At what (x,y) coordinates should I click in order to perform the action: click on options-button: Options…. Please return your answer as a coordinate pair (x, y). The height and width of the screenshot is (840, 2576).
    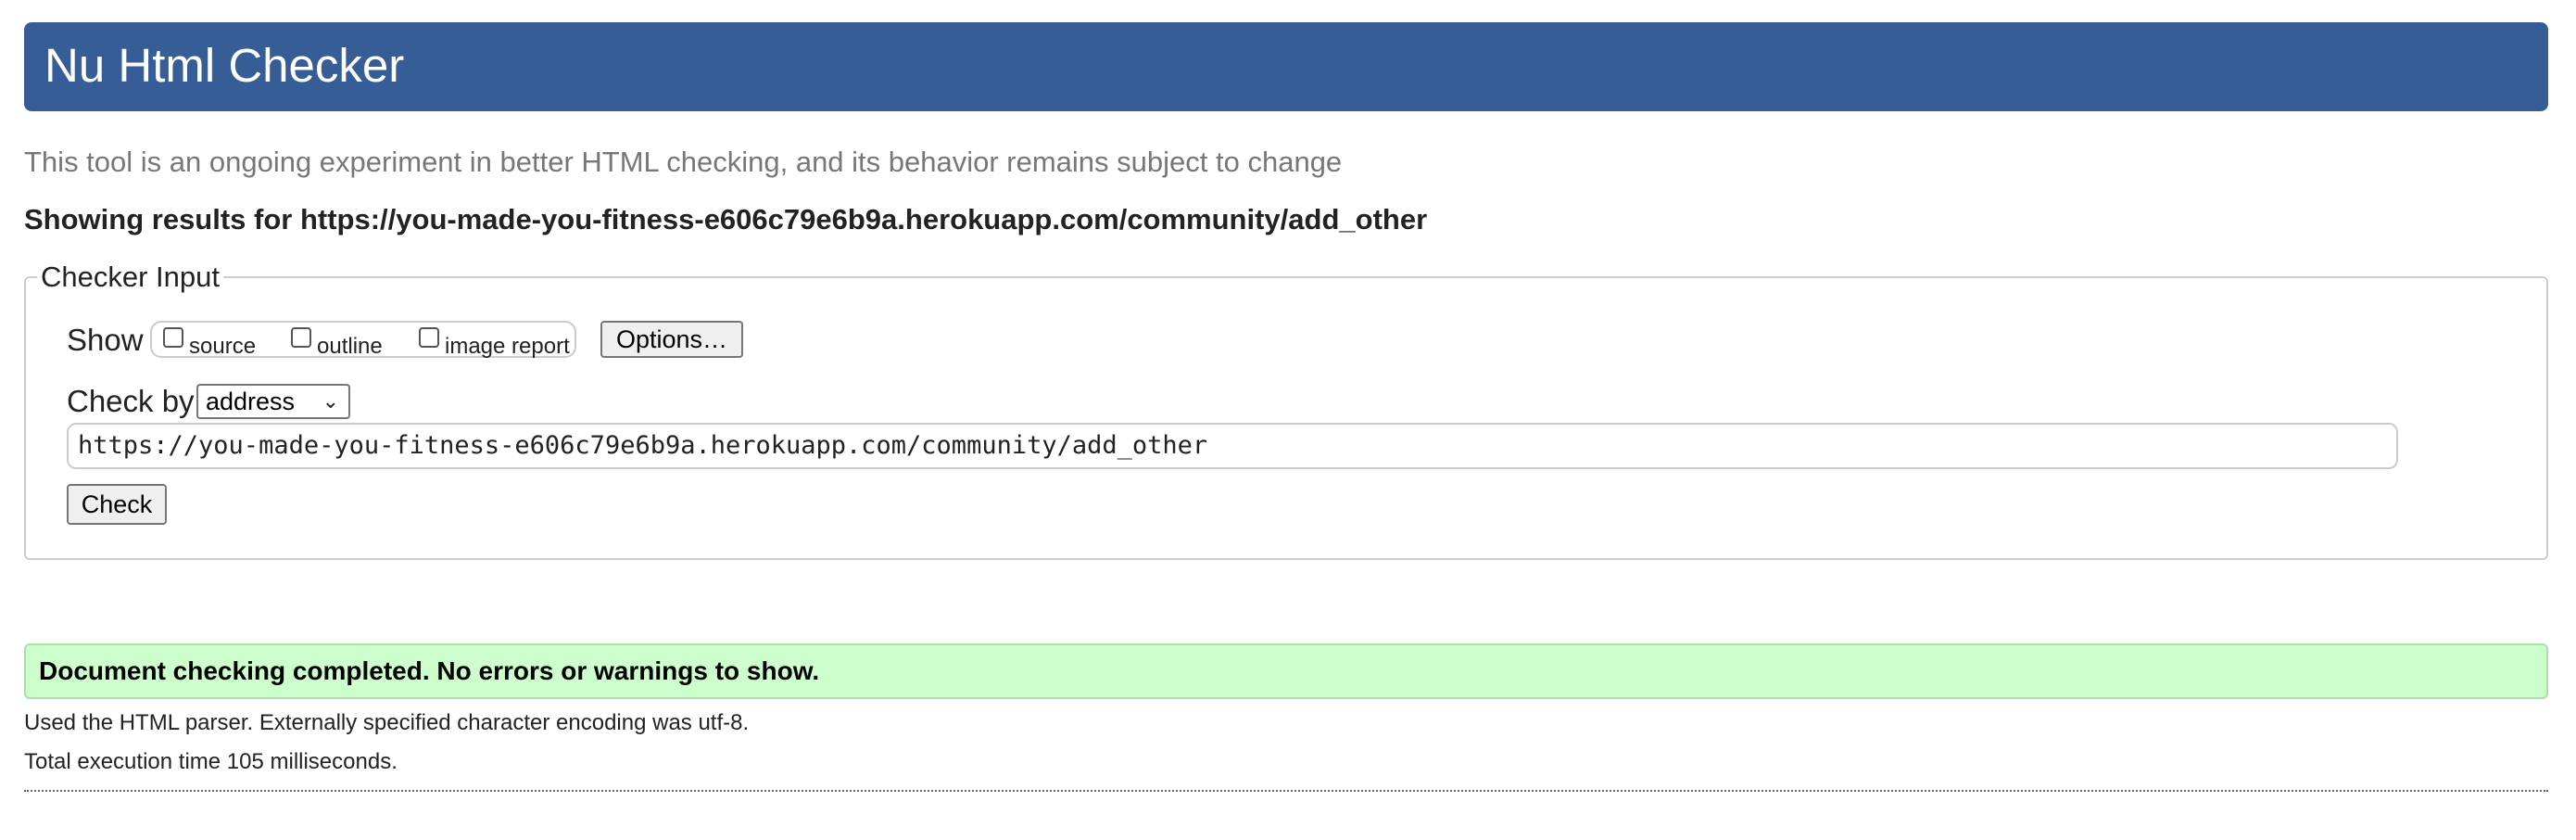
    Looking at the image, I should click on (671, 339).